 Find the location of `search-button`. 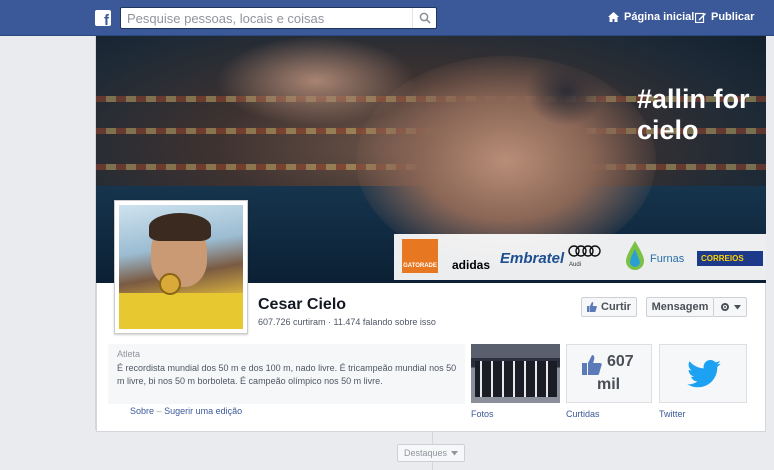

search-button is located at coordinates (424, 18).